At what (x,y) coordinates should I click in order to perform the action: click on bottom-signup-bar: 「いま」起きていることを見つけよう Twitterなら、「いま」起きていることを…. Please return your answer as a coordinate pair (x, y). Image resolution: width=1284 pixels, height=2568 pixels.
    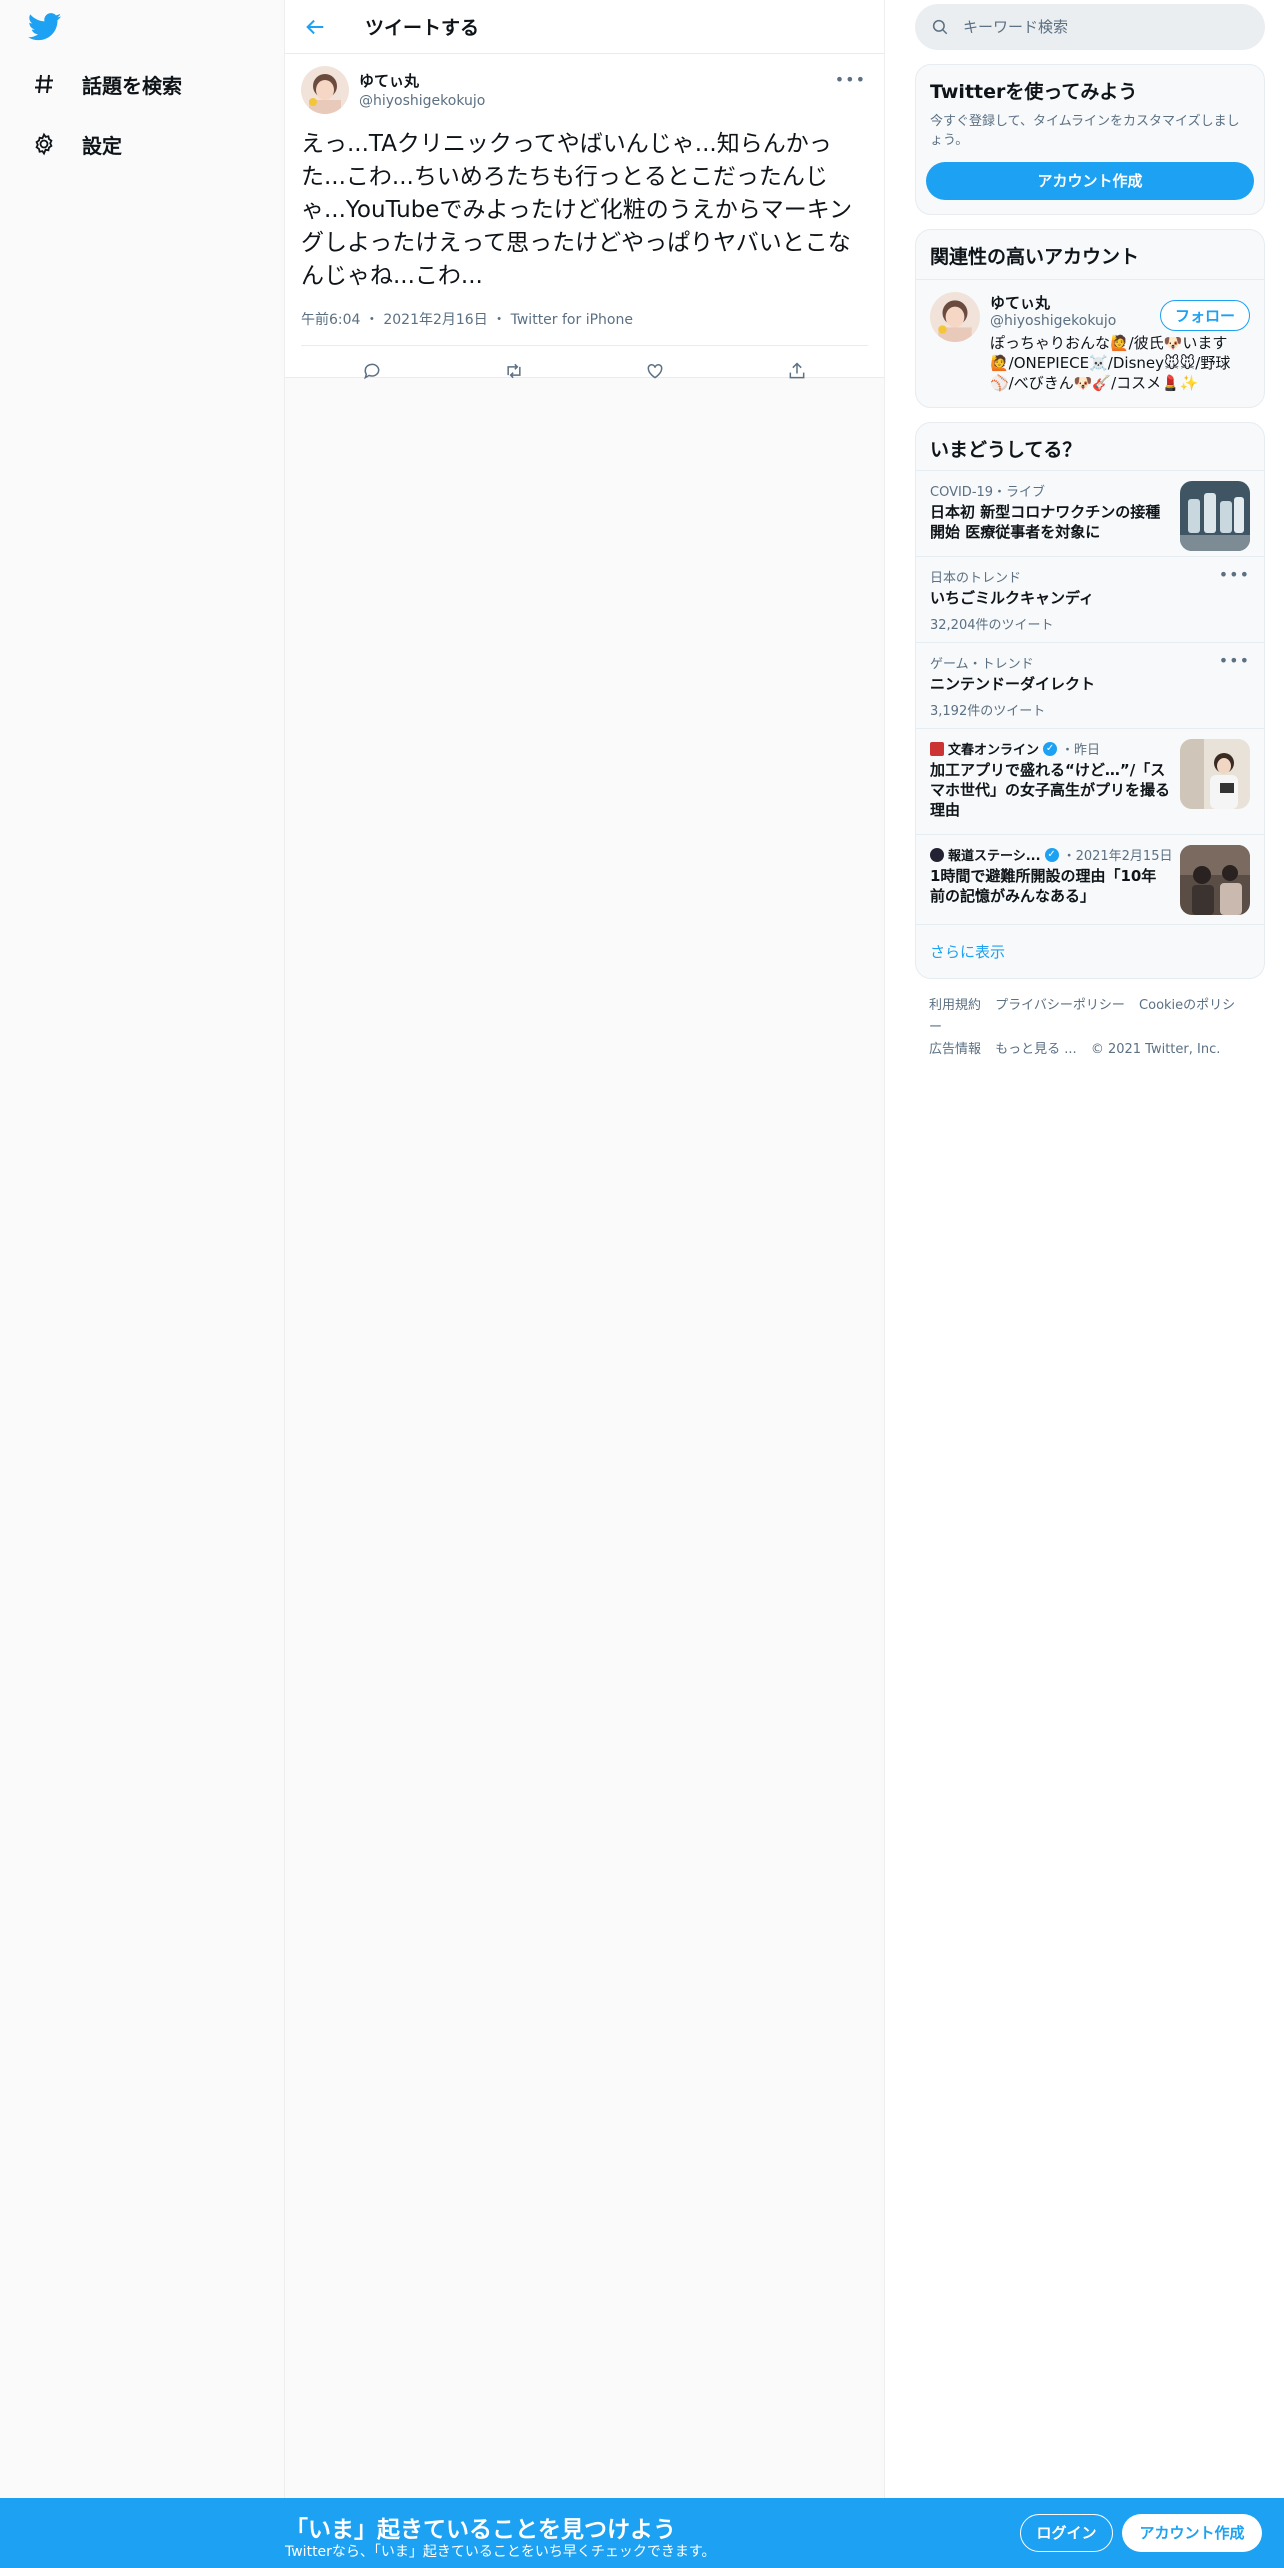
    Looking at the image, I should click on (642, 2533).